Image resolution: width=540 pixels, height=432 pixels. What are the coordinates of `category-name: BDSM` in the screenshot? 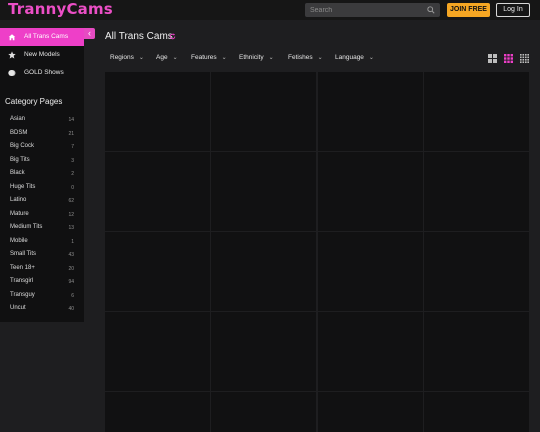 It's located at (19, 132).